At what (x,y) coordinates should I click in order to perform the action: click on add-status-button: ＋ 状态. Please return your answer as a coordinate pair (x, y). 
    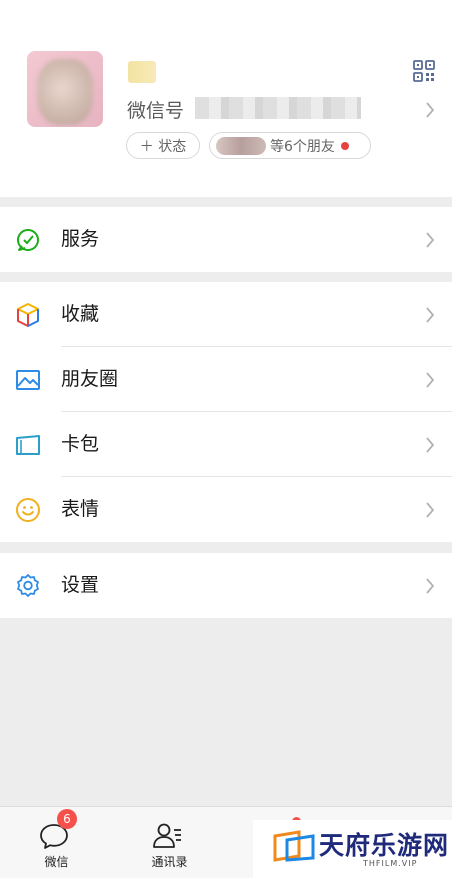
    Looking at the image, I should click on (163, 145).